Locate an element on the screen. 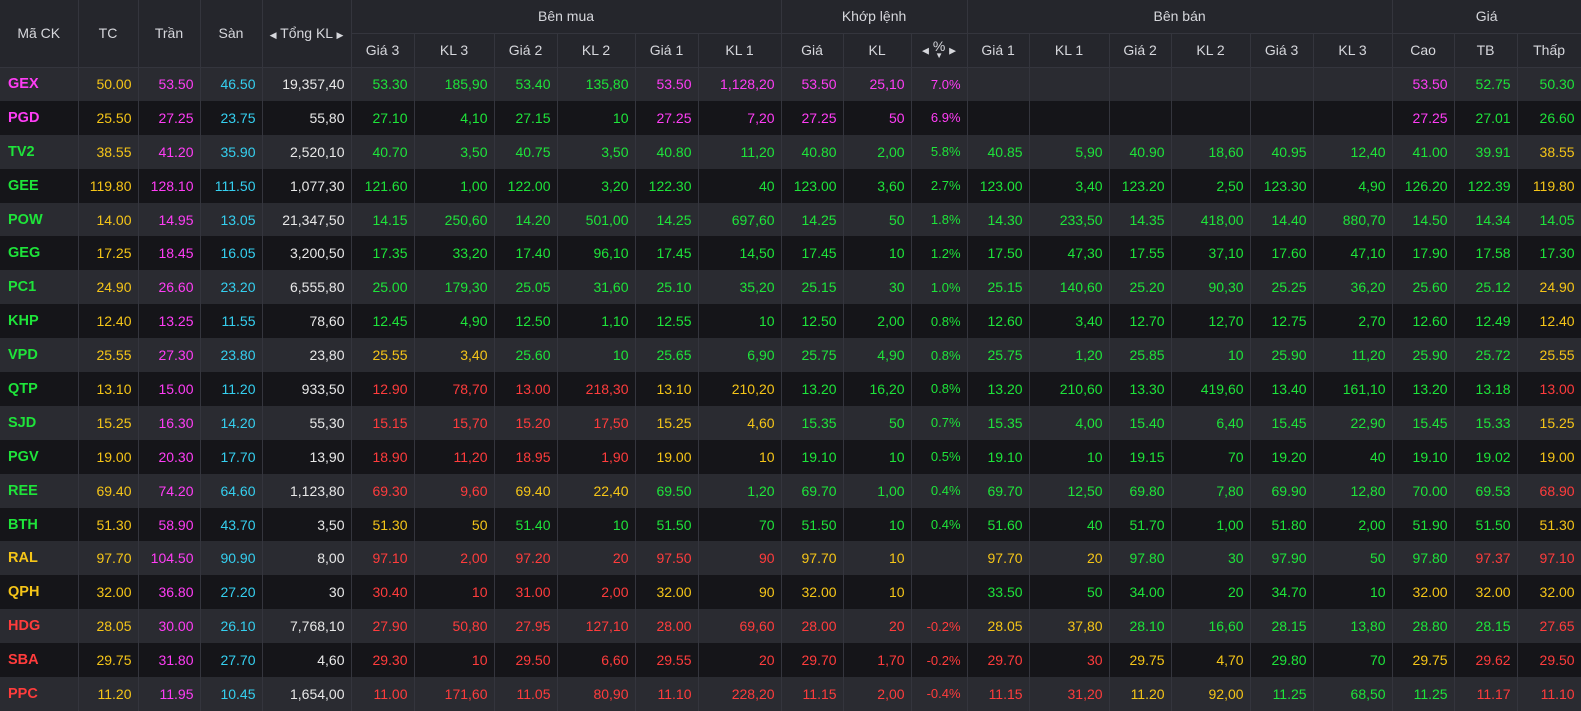 The width and height of the screenshot is (1581, 711). symbol-cell: SJD is located at coordinates (39, 422).